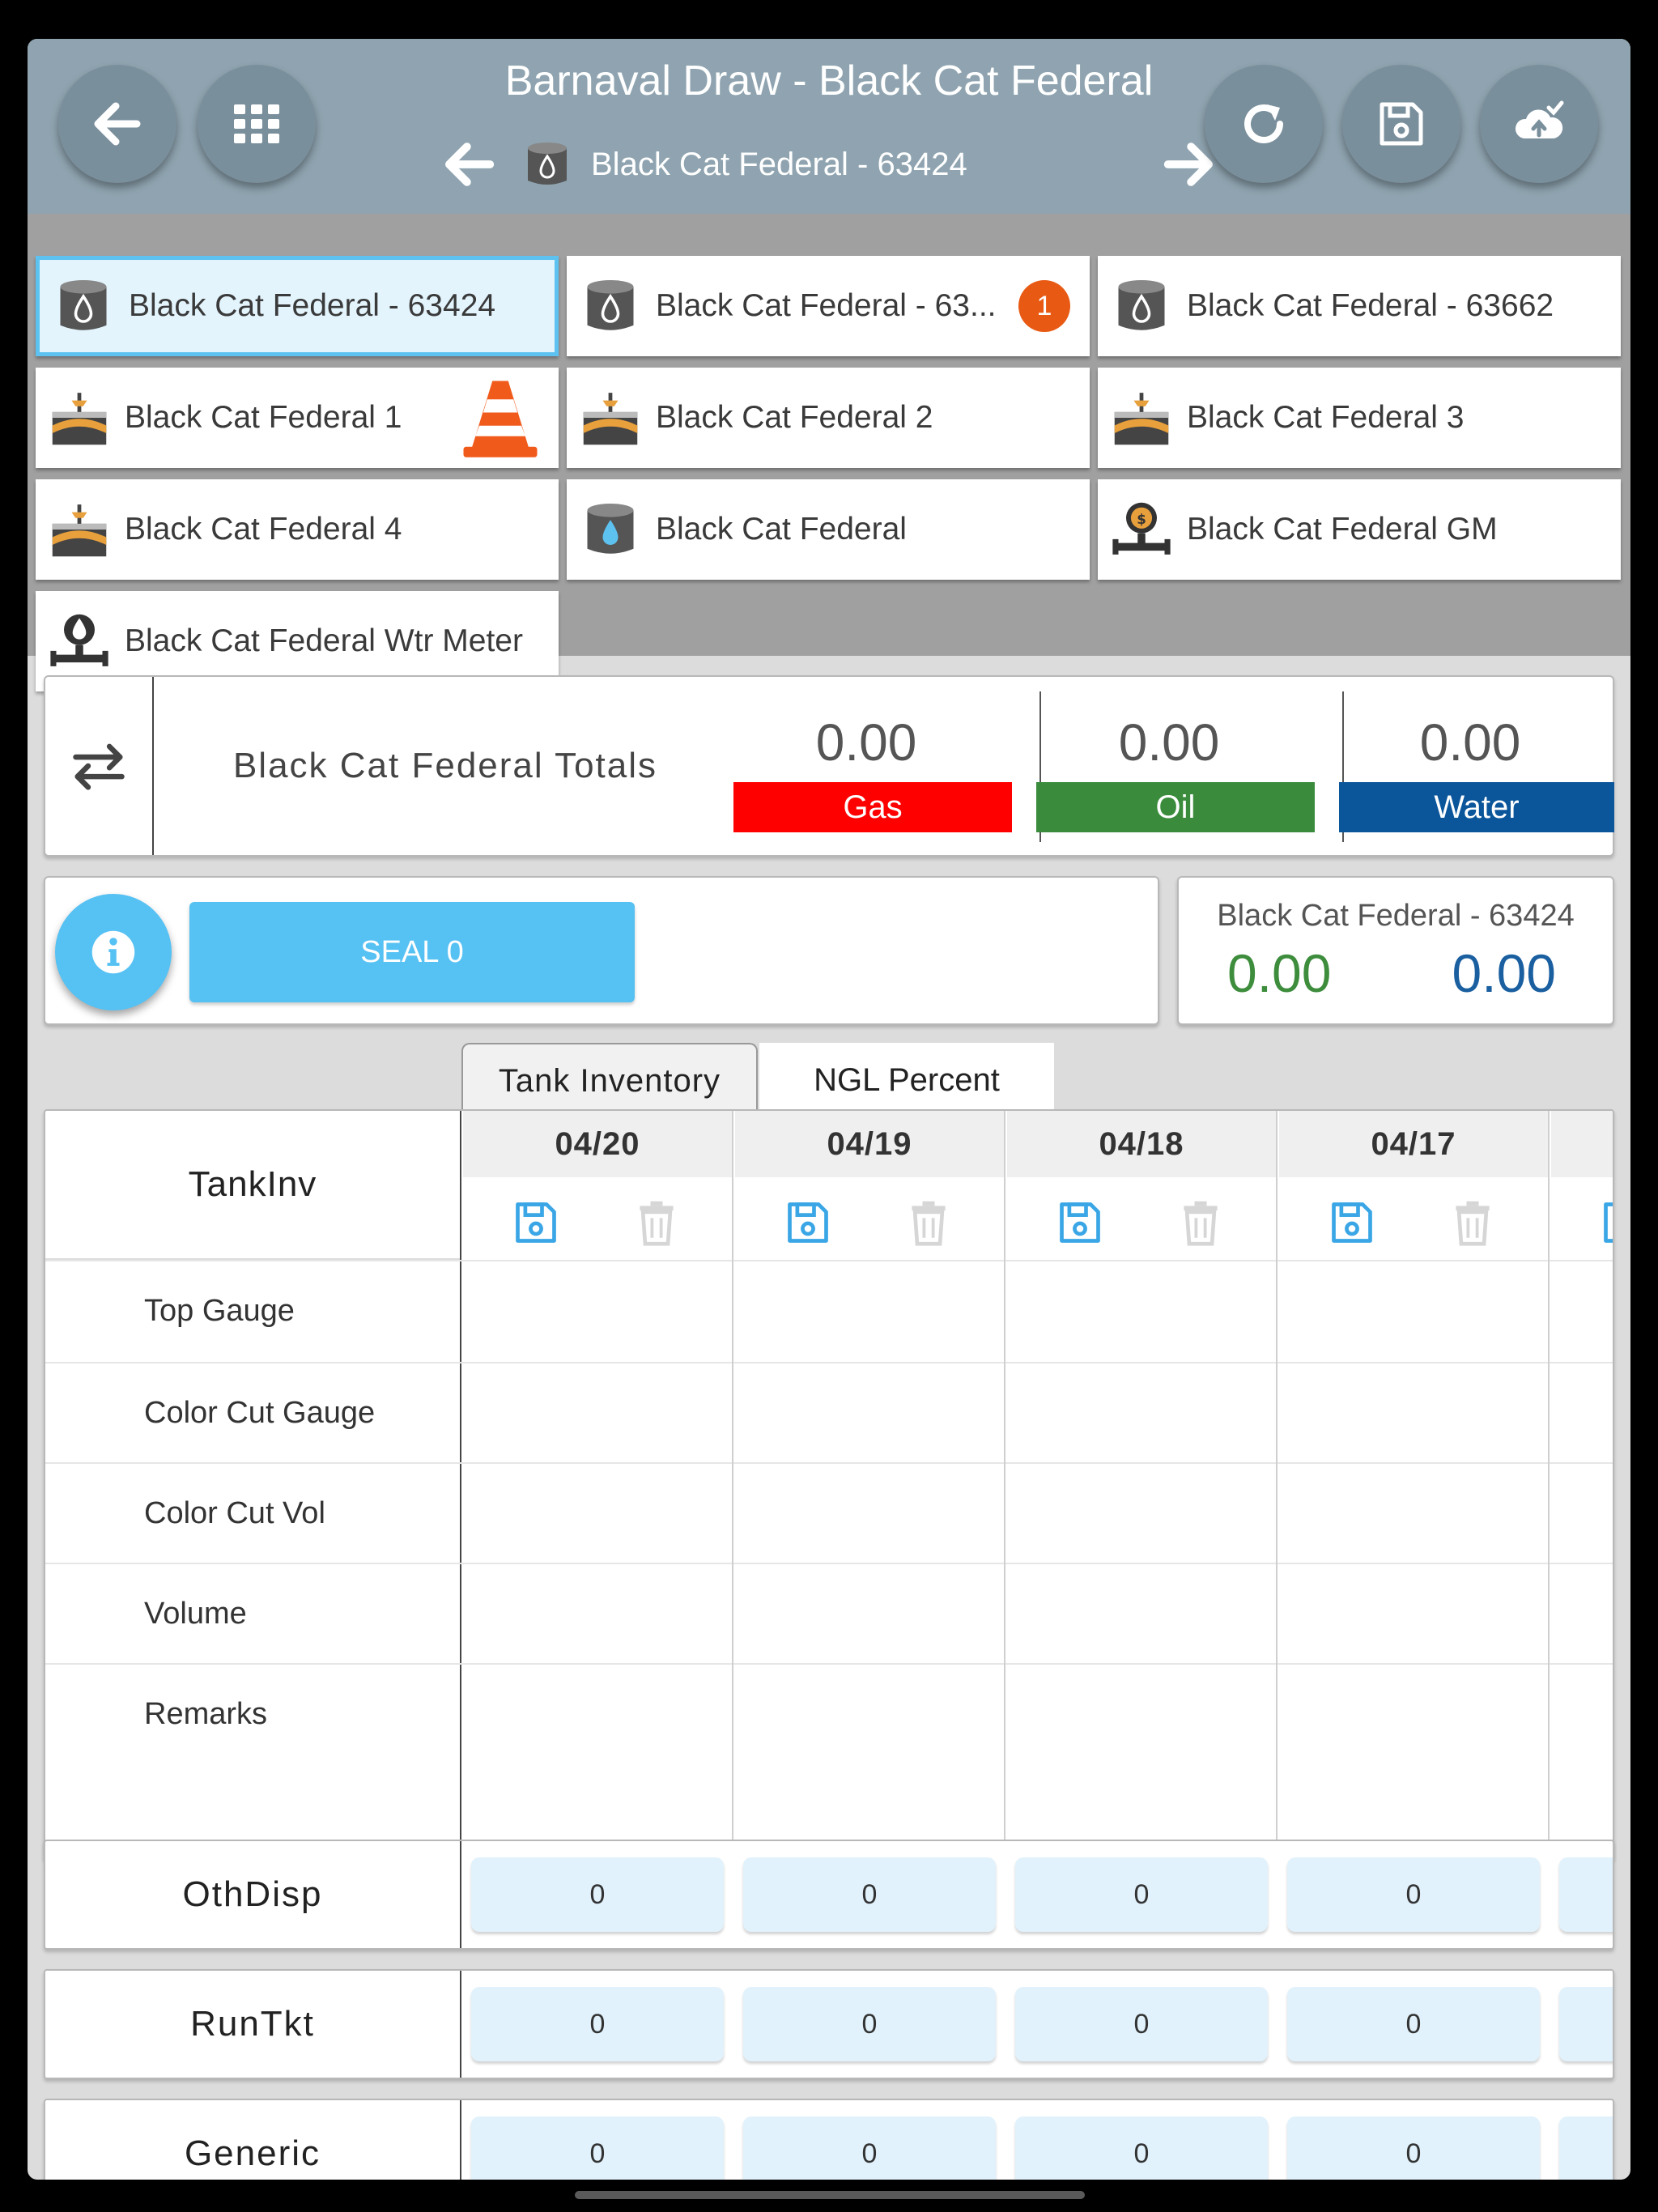 The image size is (1658, 2212). I want to click on tile-well-1: Black Cat Federal 1, so click(297, 418).